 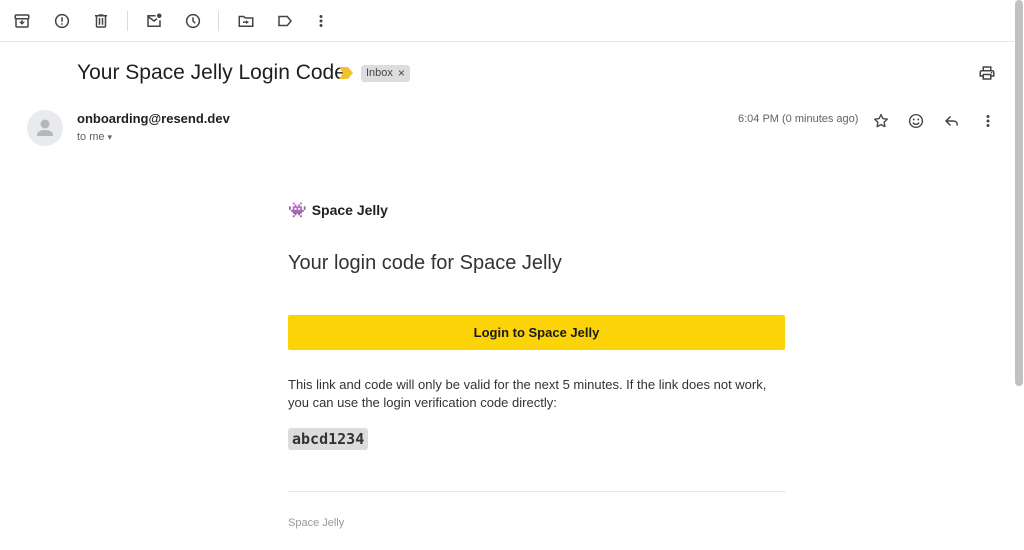 I want to click on recipient-text: to me, so click(x=91, y=137).